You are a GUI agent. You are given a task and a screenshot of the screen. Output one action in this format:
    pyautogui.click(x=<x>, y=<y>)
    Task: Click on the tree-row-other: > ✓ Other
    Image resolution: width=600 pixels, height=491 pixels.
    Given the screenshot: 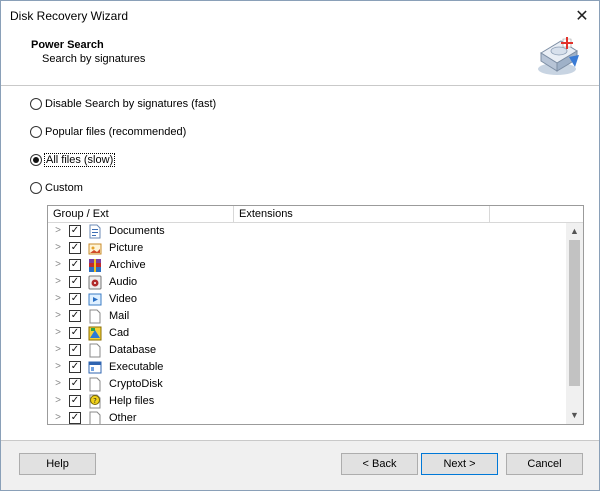 What is the action you would take?
    pyautogui.click(x=307, y=417)
    